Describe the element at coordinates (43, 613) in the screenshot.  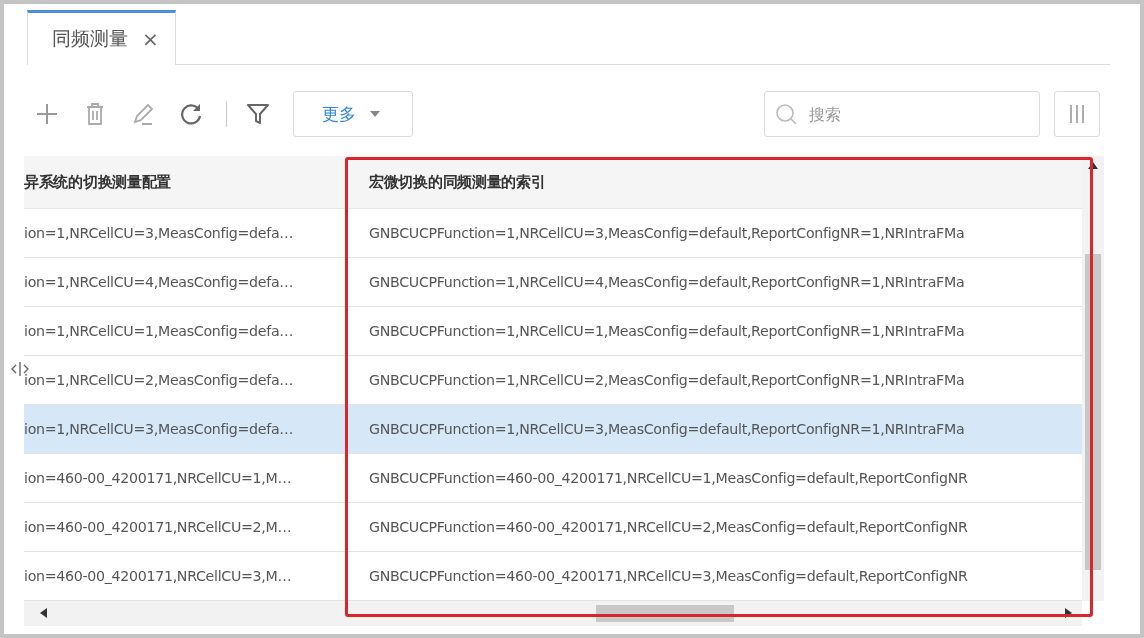
I see `left-arrow-icon` at that location.